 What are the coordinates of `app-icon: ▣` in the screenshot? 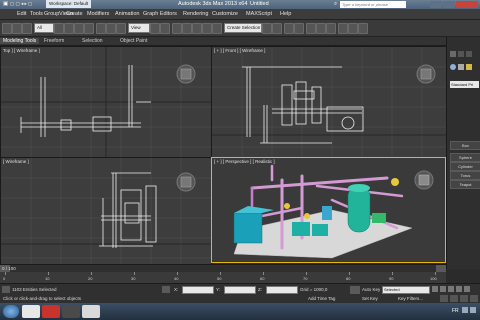 It's located at (5, 4).